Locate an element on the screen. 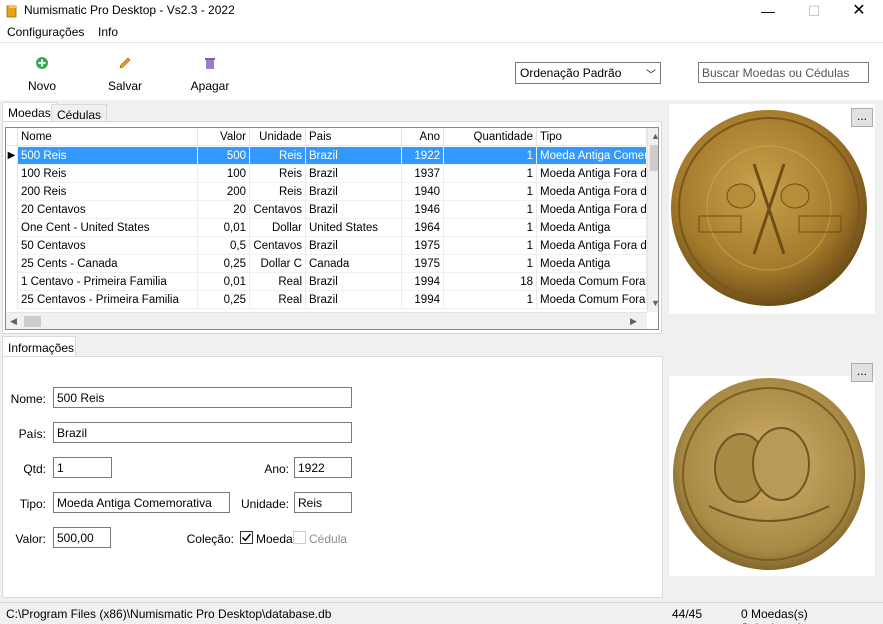  cedula-checkbox is located at coordinates (299, 537).